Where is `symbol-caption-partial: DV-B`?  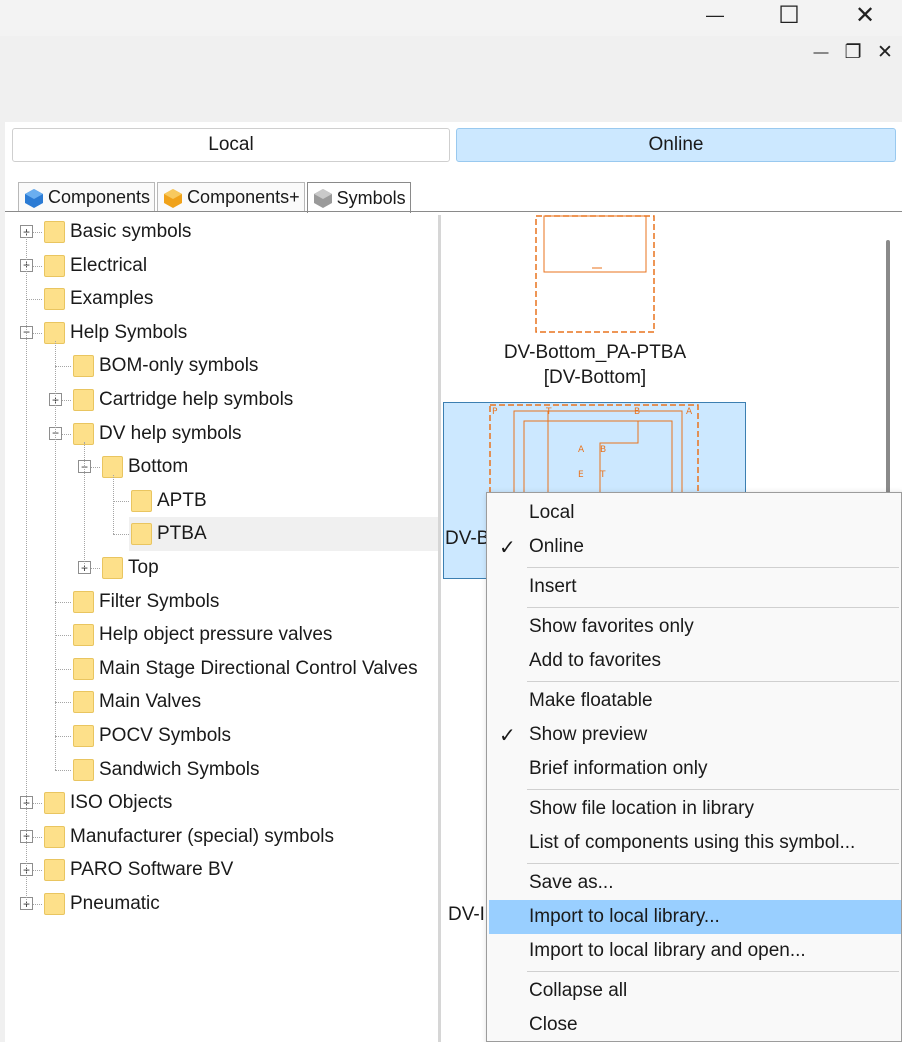 symbol-caption-partial: DV-B is located at coordinates (467, 538).